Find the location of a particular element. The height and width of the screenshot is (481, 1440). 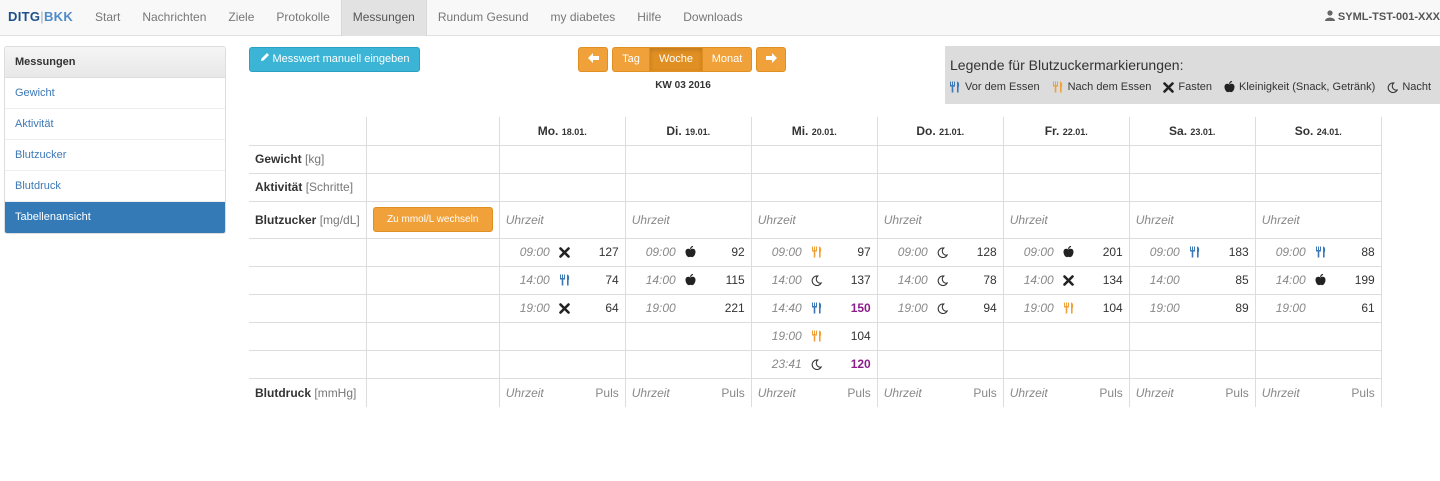

sidebar-item-gewicht: Gewicht is located at coordinates (115, 93).